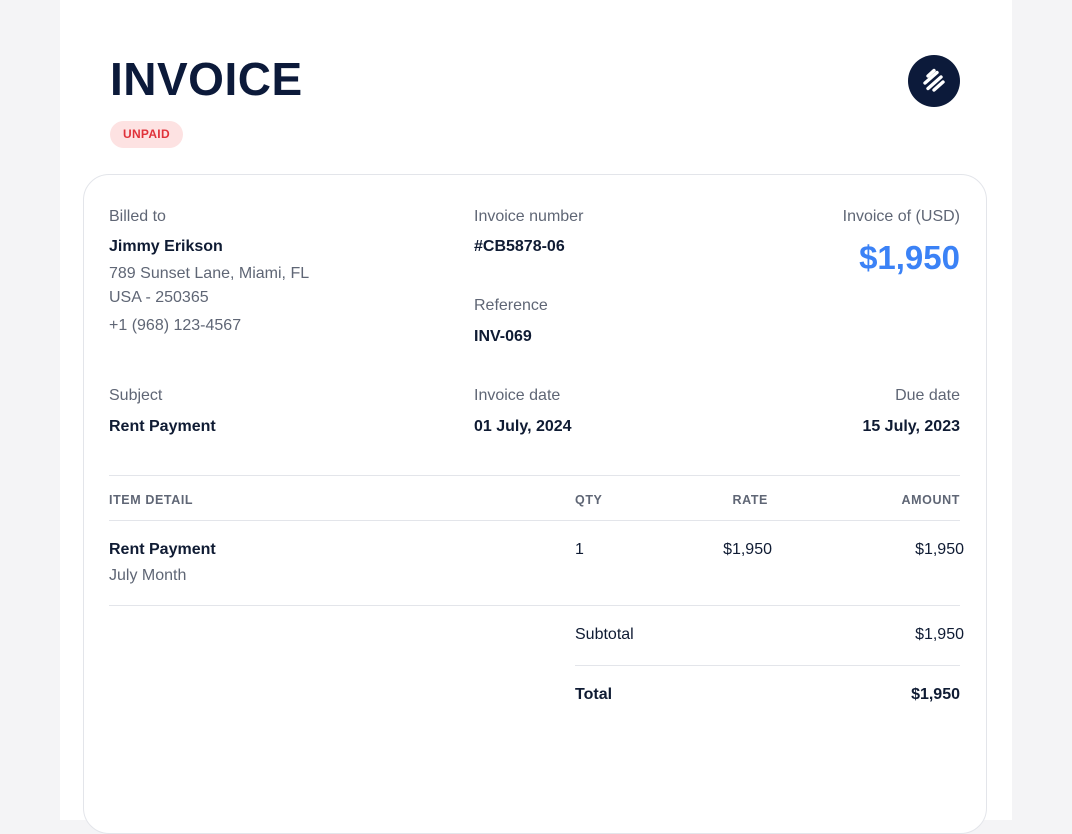 This screenshot has height=834, width=1072. I want to click on billed-to-phone: +1 (968) 123-4567, so click(175, 325).